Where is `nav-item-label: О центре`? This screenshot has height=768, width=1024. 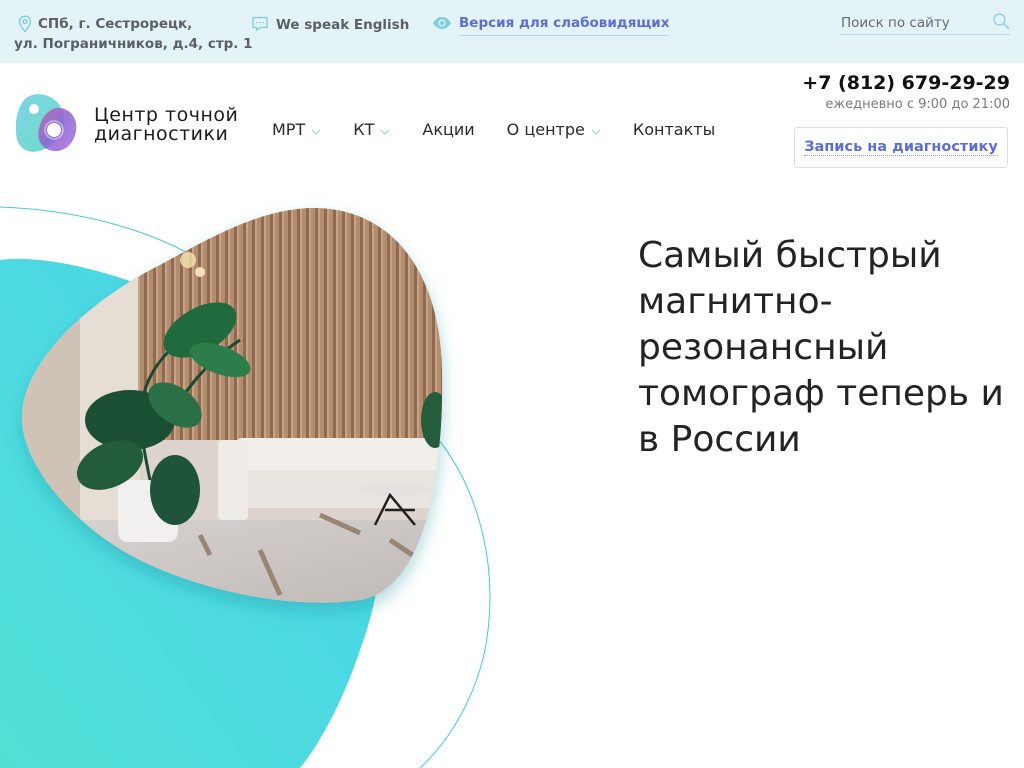 nav-item-label: О центре is located at coordinates (545, 129).